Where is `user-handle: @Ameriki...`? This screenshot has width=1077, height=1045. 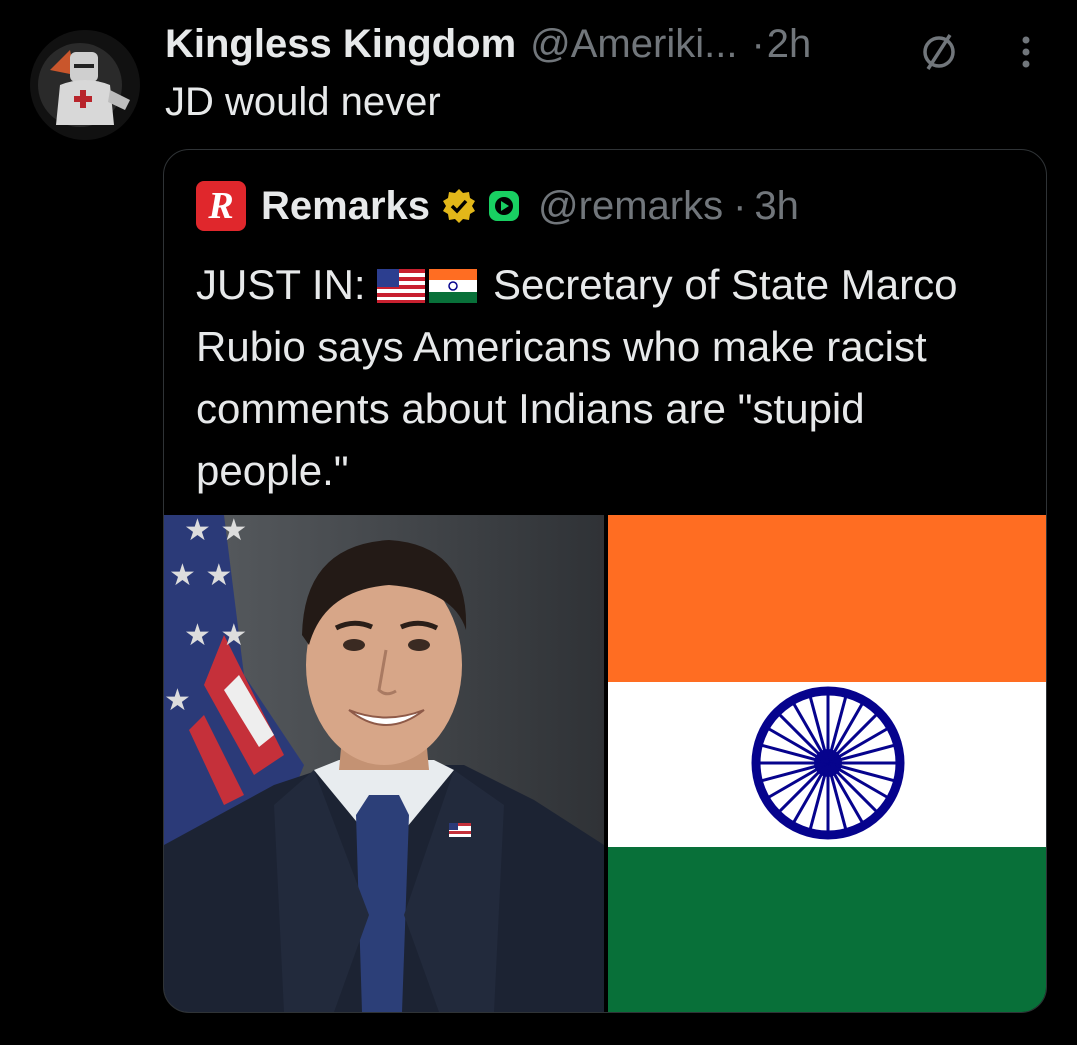
user-handle: @Ameriki... is located at coordinates (633, 44).